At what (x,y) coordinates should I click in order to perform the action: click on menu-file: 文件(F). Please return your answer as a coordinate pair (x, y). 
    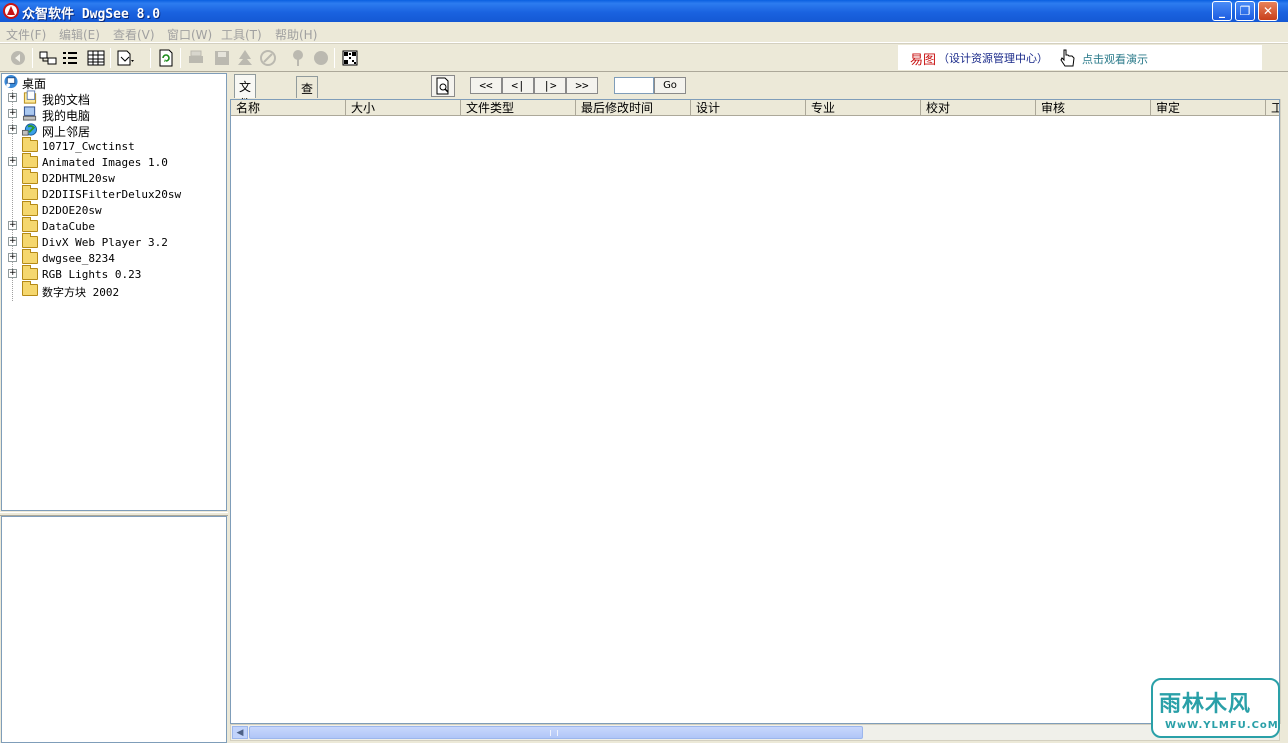
    Looking at the image, I should click on (26, 34).